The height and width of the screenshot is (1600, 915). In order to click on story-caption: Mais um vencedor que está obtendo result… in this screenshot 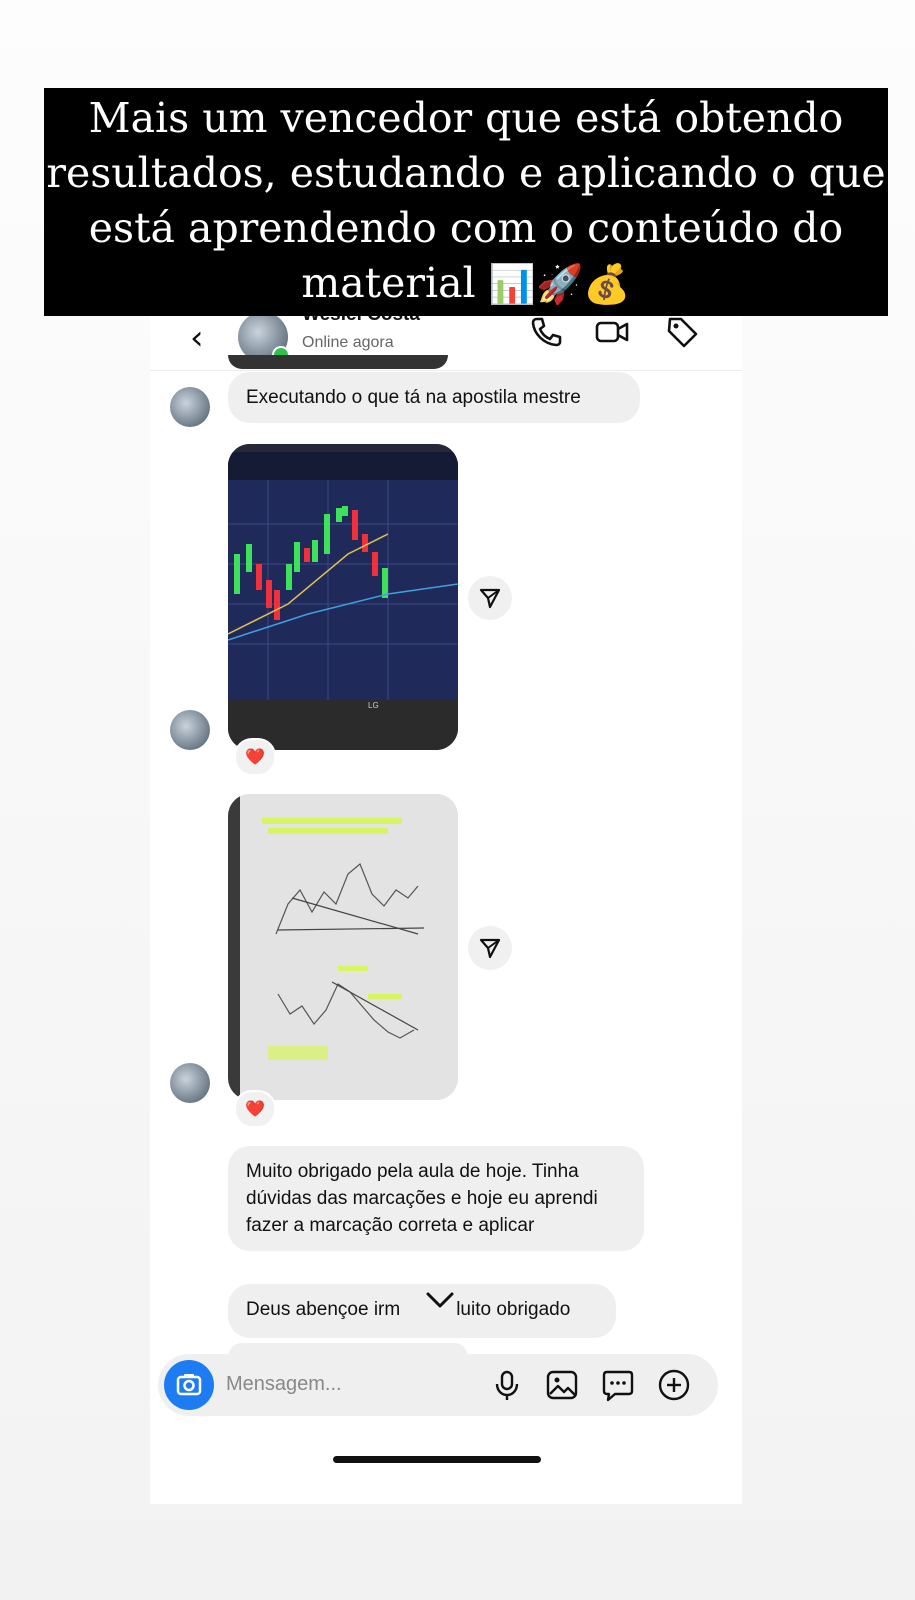, I will do `click(466, 202)`.